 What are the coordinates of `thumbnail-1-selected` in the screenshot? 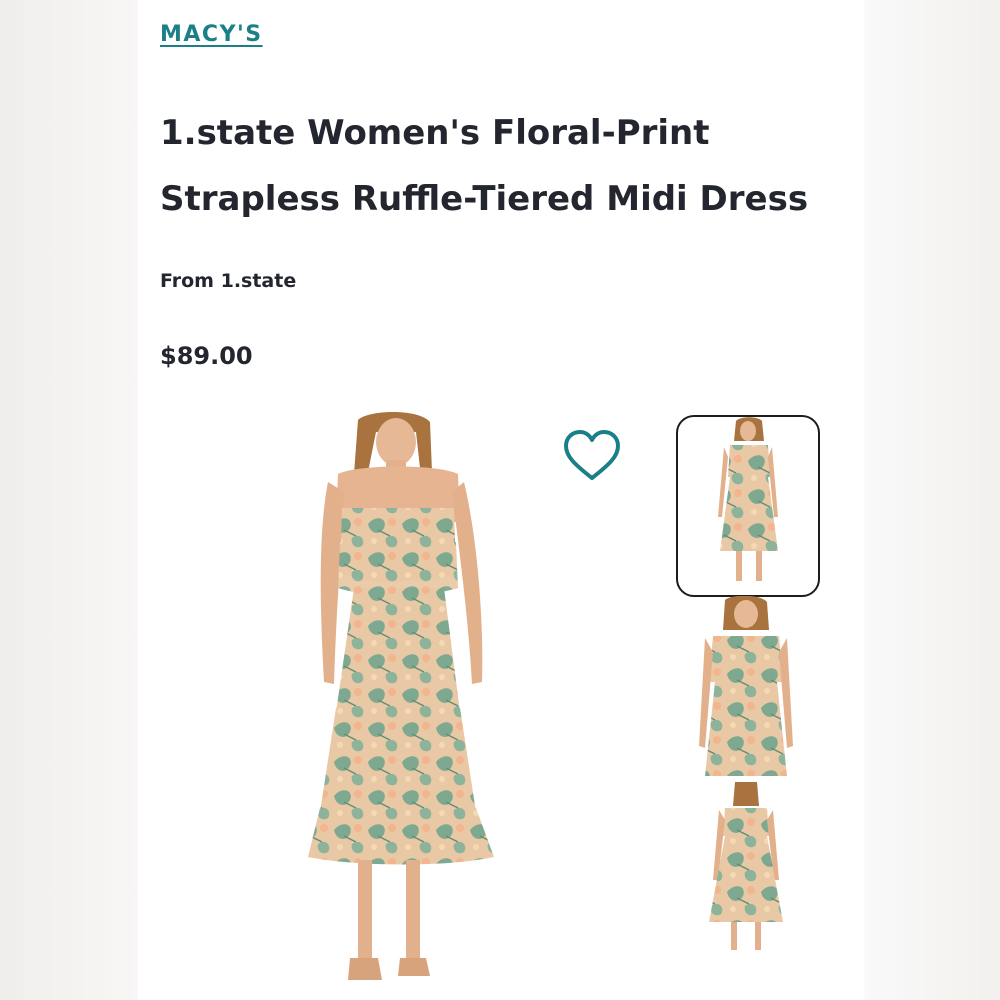 It's located at (748, 506).